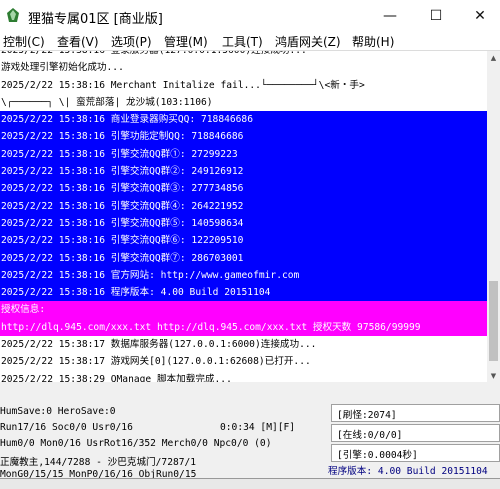  I want to click on title-bar: 狸猫专属01区 [商业版] — ☐ ✕, so click(250, 16).